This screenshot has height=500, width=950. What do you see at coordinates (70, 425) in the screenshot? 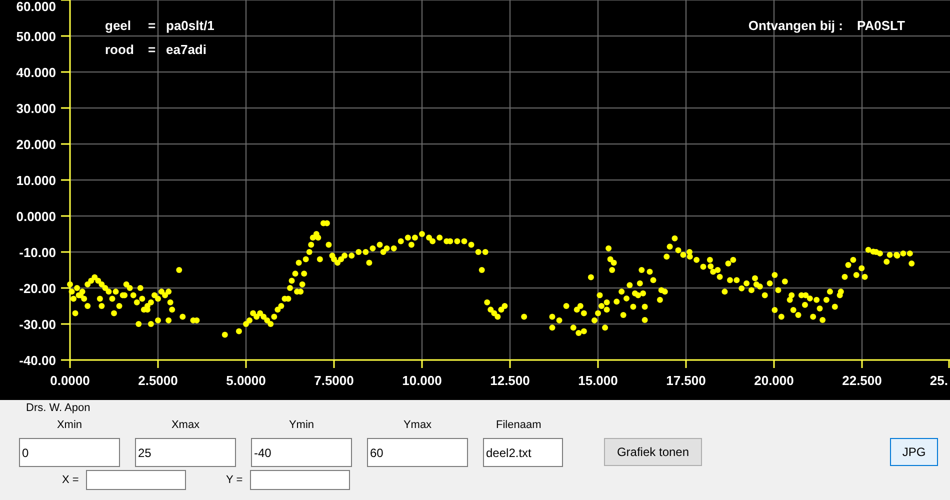
I see `field-label: Xmin` at bounding box center [70, 425].